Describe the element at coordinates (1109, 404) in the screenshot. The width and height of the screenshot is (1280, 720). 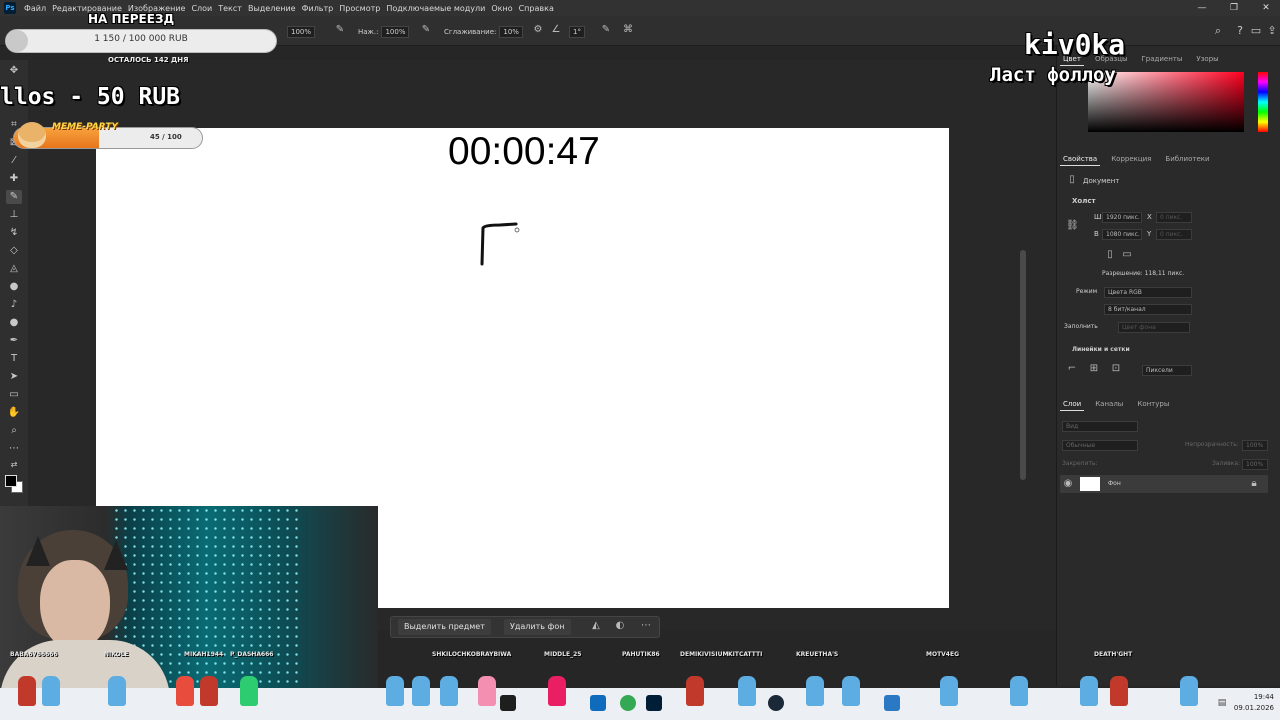
I see `tab-channels: Каналы` at that location.